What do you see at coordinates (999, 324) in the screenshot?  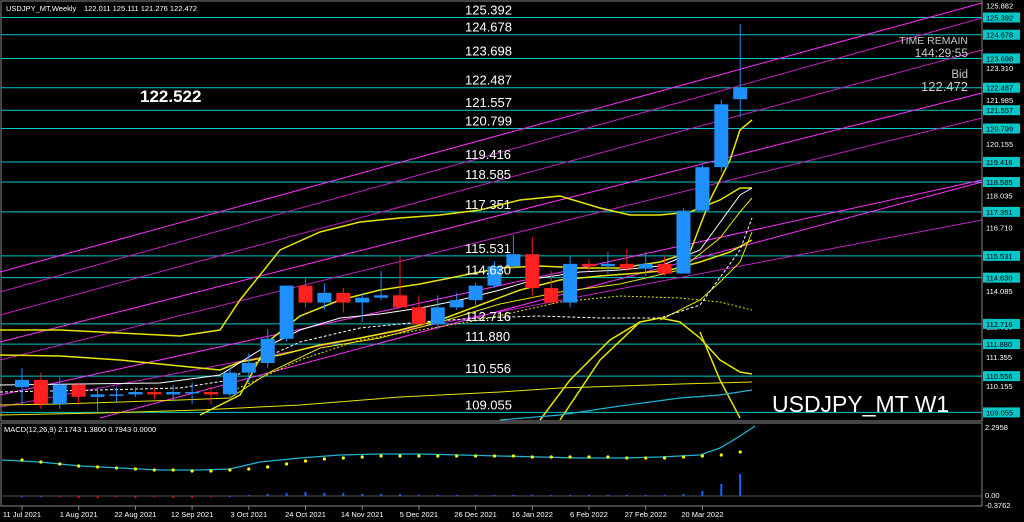 I see `price-axis-tag-label: 112.716` at bounding box center [999, 324].